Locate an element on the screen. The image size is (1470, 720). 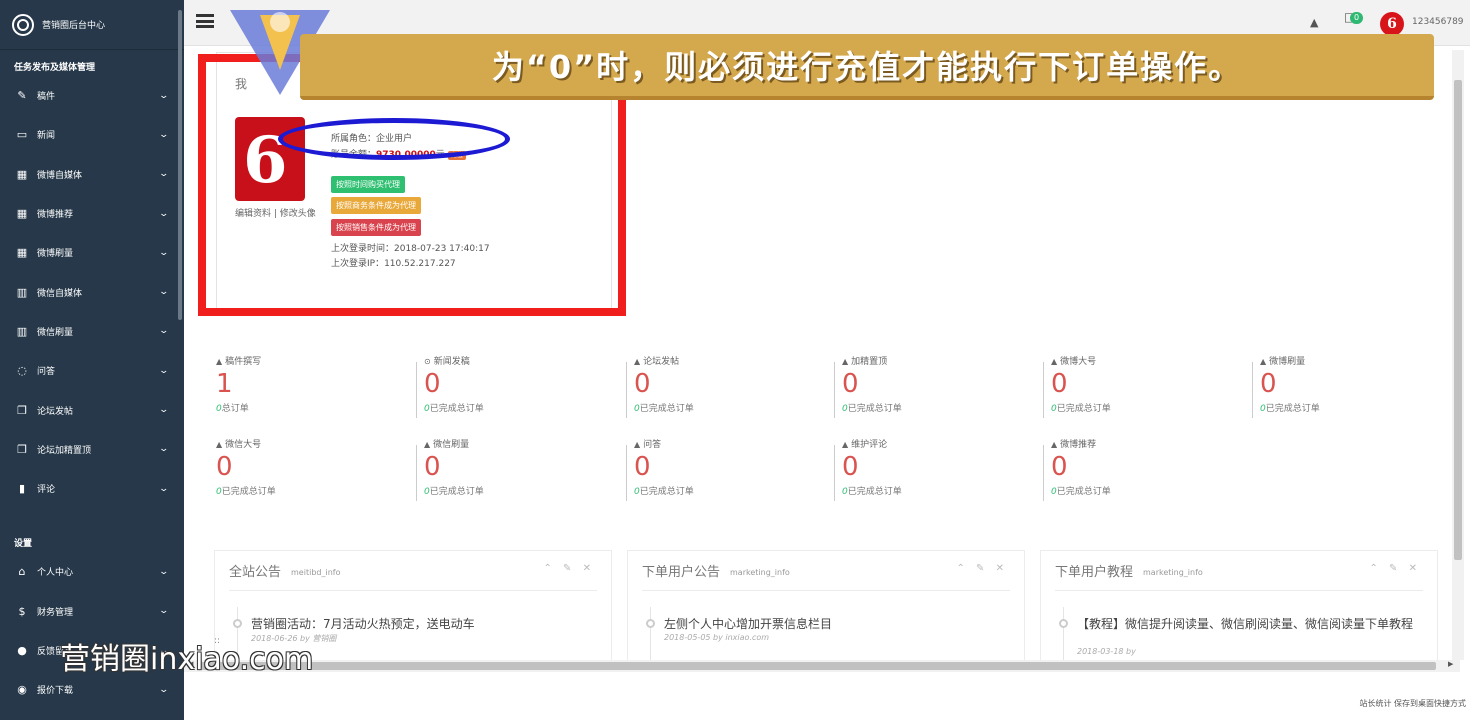
panel-header: 下单用户公告 marketing_info ⌃ ✎ ✕ is located at coordinates (826, 571).